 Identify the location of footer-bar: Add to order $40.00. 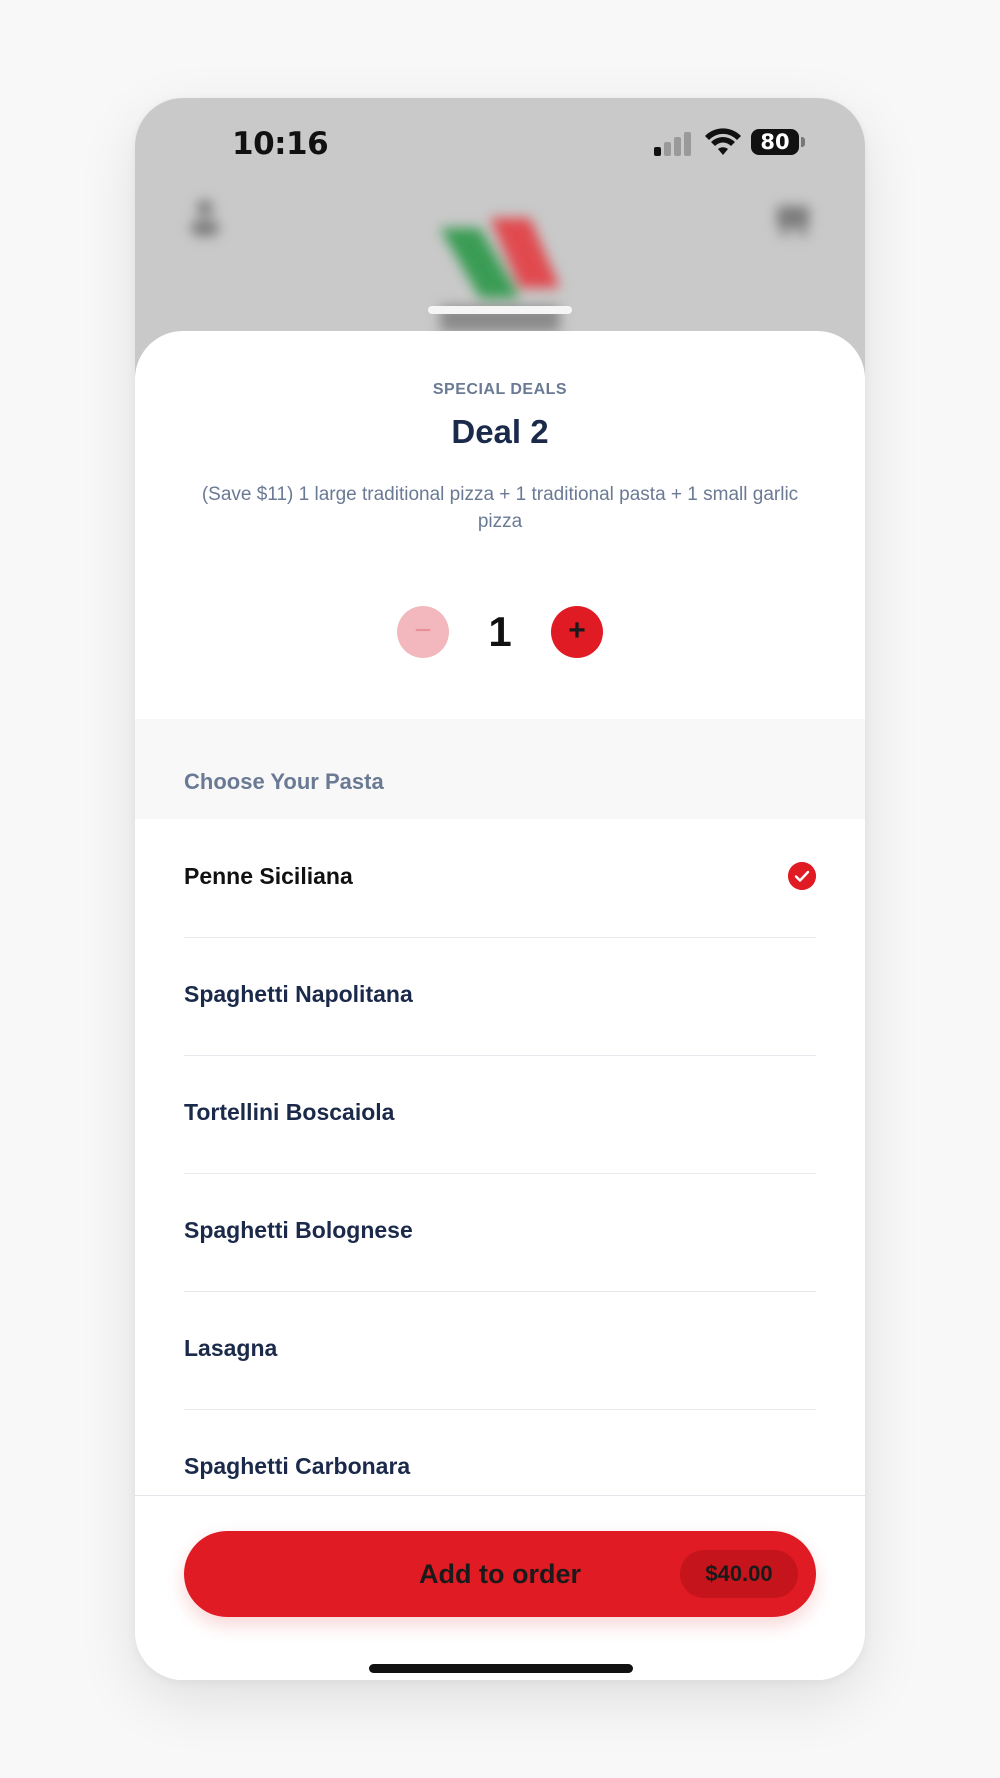
(500, 1587).